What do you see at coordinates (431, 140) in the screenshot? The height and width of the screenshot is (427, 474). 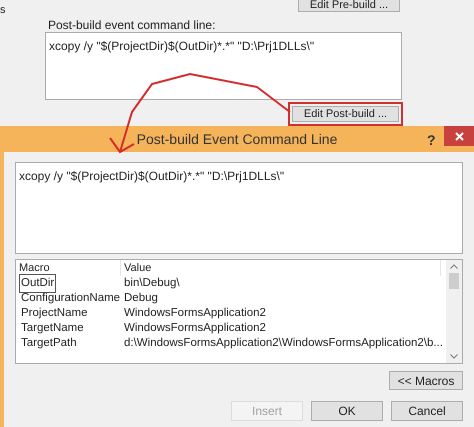 I see `help-button: ?` at bounding box center [431, 140].